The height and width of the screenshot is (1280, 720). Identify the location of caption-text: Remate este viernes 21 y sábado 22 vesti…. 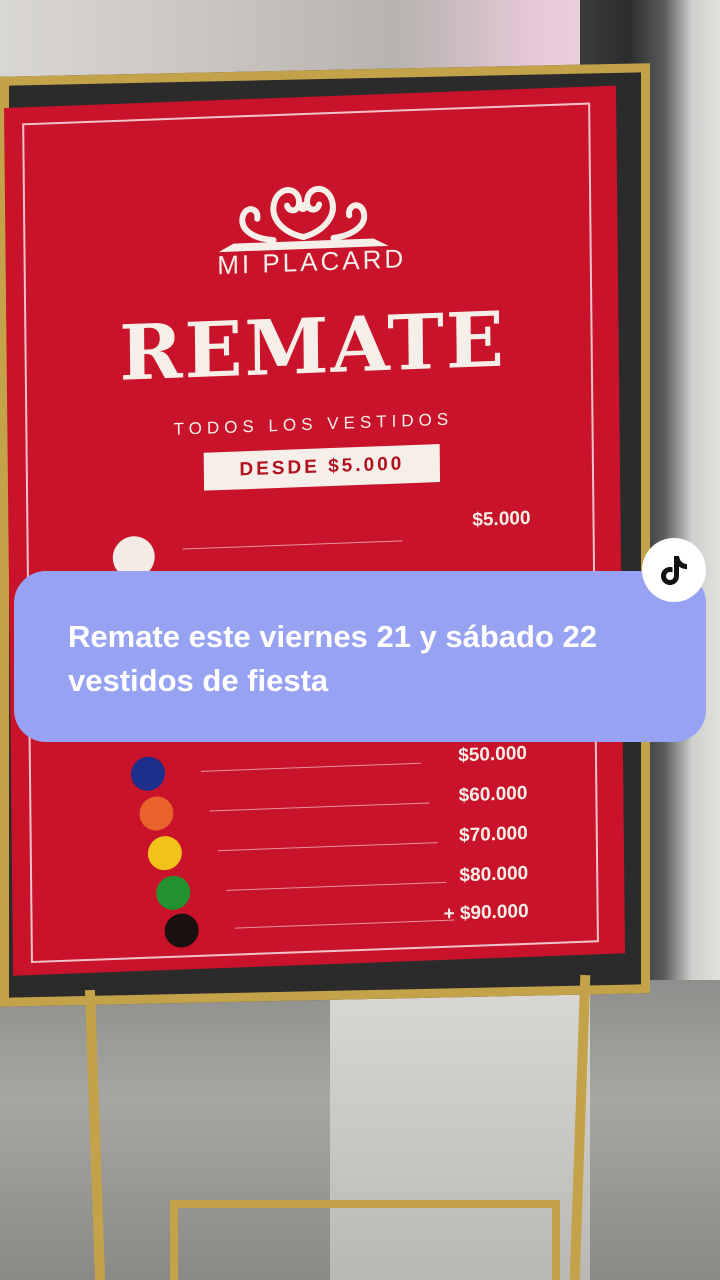
(333, 658).